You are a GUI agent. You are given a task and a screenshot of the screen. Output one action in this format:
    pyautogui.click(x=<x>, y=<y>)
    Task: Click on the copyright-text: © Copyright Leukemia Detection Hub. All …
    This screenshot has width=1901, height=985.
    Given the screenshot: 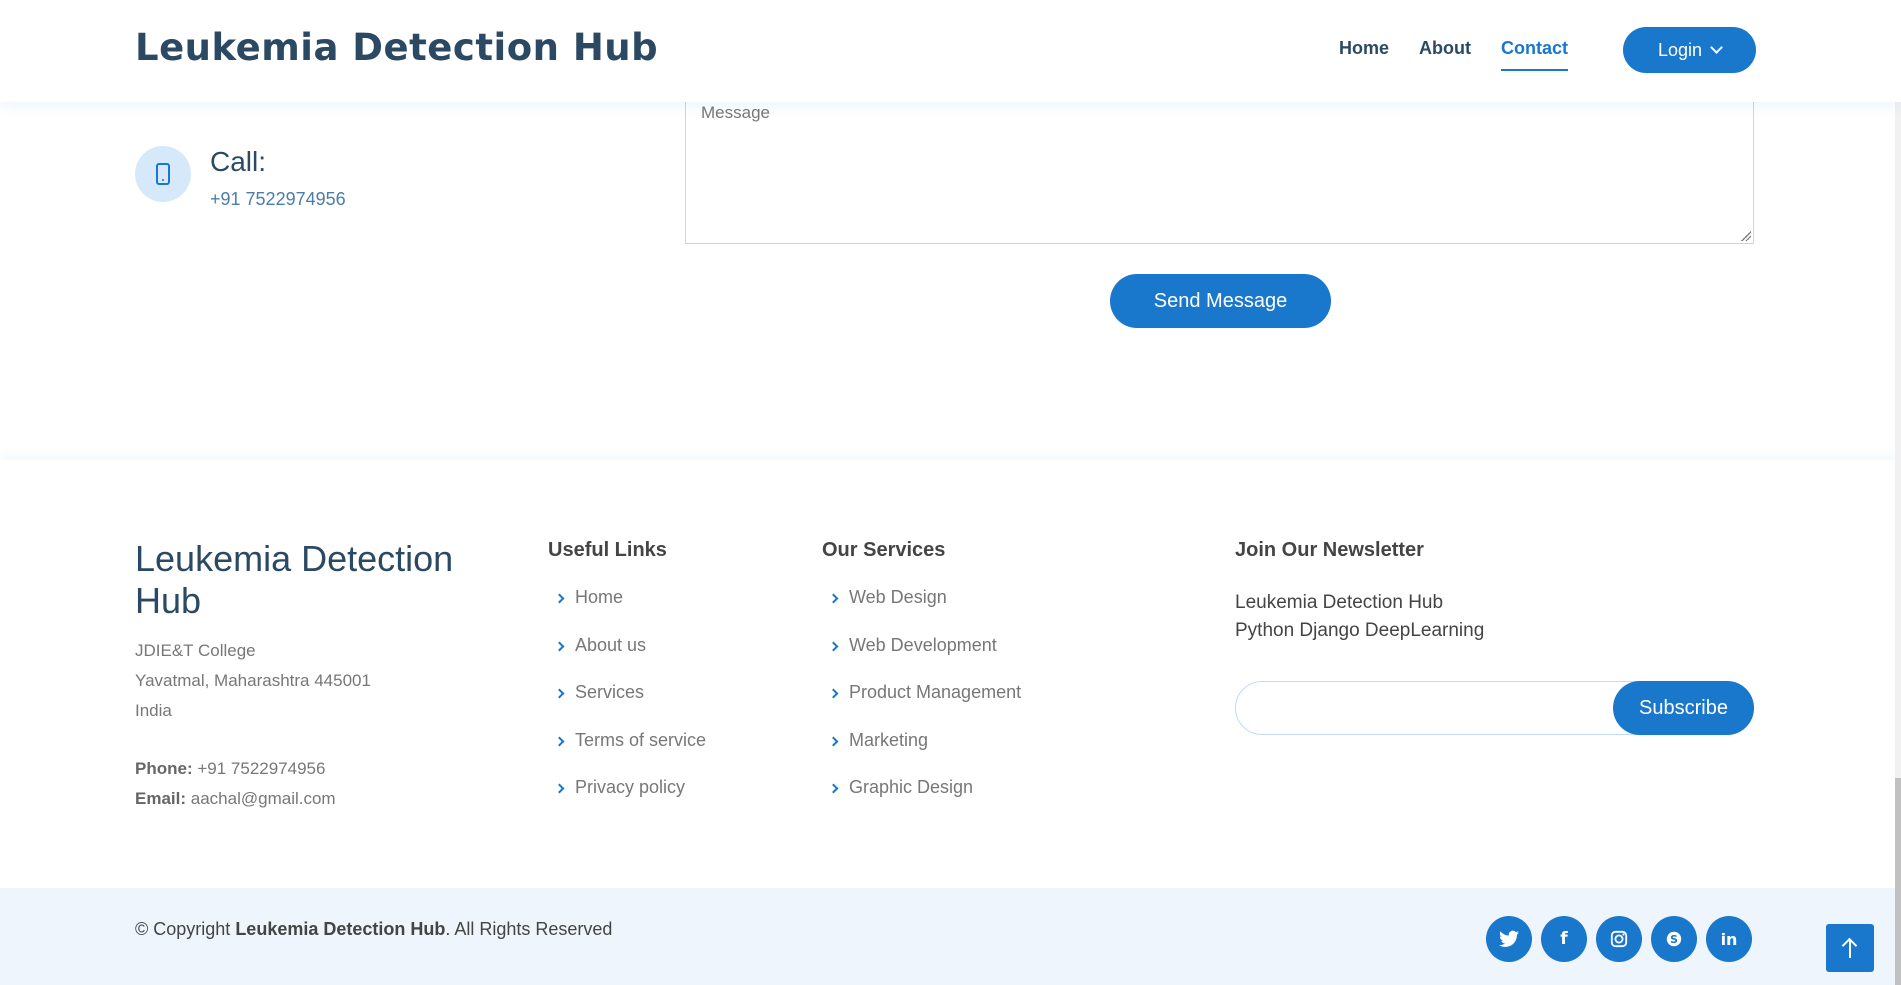 What is the action you would take?
    pyautogui.click(x=374, y=929)
    